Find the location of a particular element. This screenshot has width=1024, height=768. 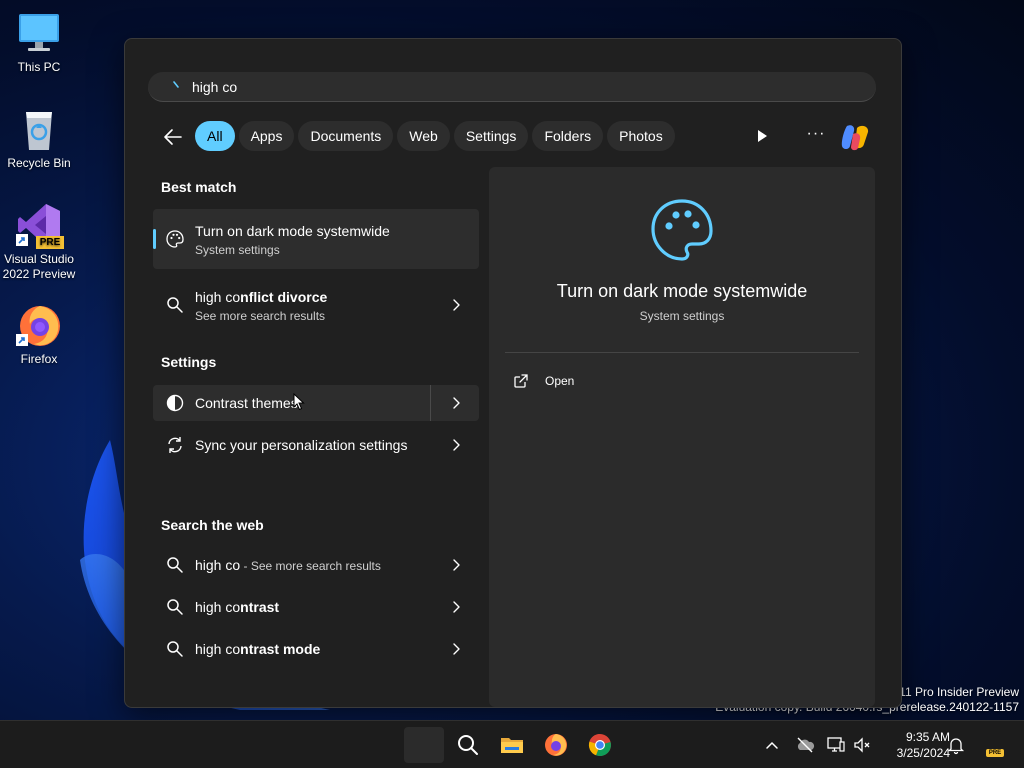

contrast-icon is located at coordinates (175, 403).